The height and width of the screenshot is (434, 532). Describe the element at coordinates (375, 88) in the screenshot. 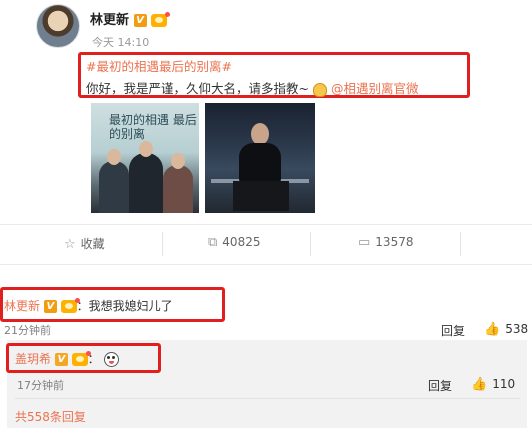

I see `mention-link: @相遇别离官微` at that location.